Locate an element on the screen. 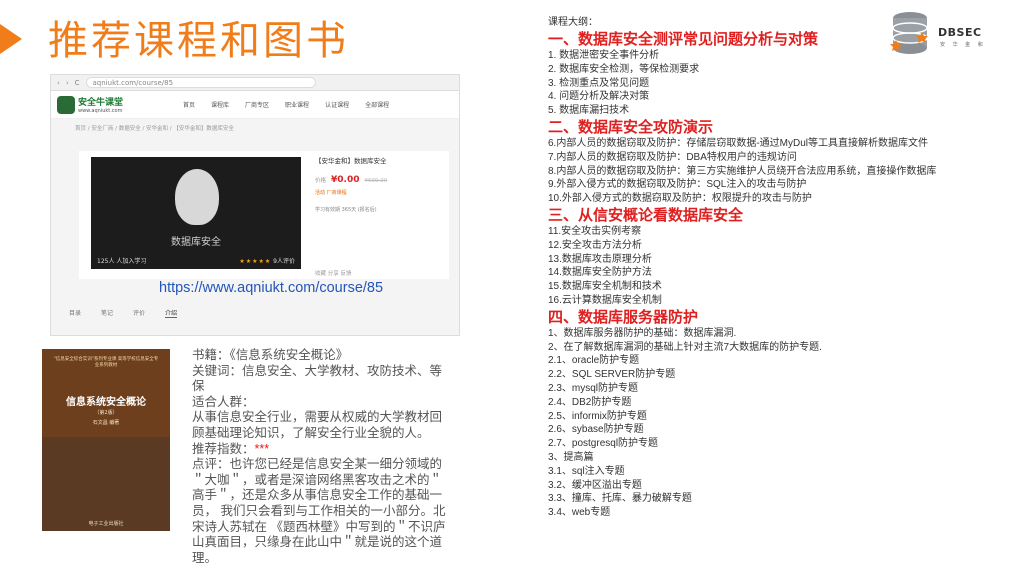 The height and width of the screenshot is (576, 1024). cover-rating: ★★★★★ 9人评价 is located at coordinates (267, 260).